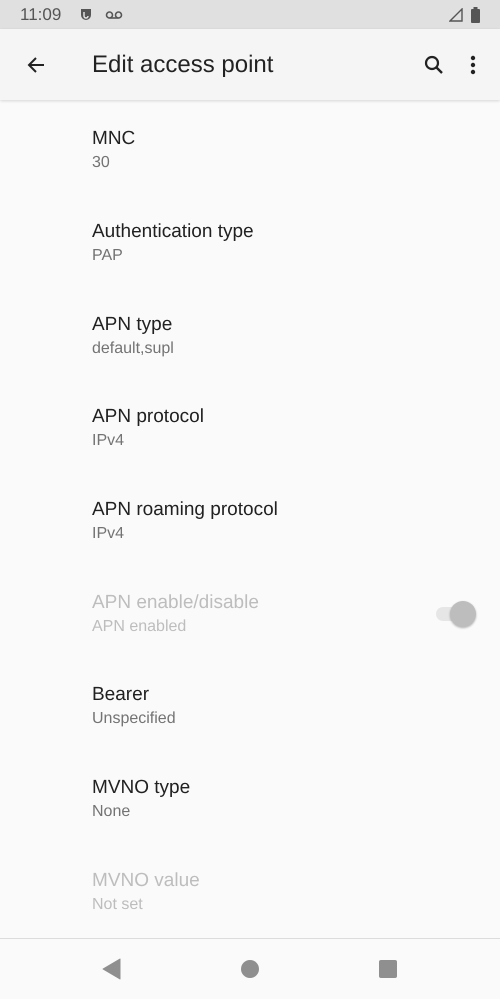 The width and height of the screenshot is (500, 999). Describe the element at coordinates (250, 706) in the screenshot. I see `settings-item: Bearer Unspecified` at that location.